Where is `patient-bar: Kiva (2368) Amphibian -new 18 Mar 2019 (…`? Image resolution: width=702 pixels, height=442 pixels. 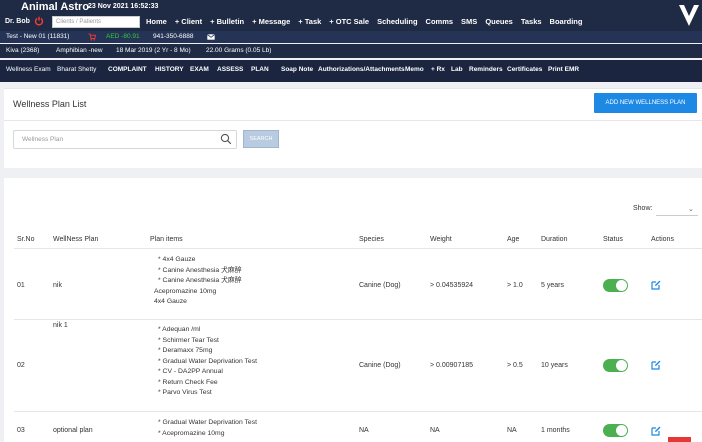 patient-bar: Kiva (2368) Amphibian -new 18 Mar 2019 (… is located at coordinates (351, 51).